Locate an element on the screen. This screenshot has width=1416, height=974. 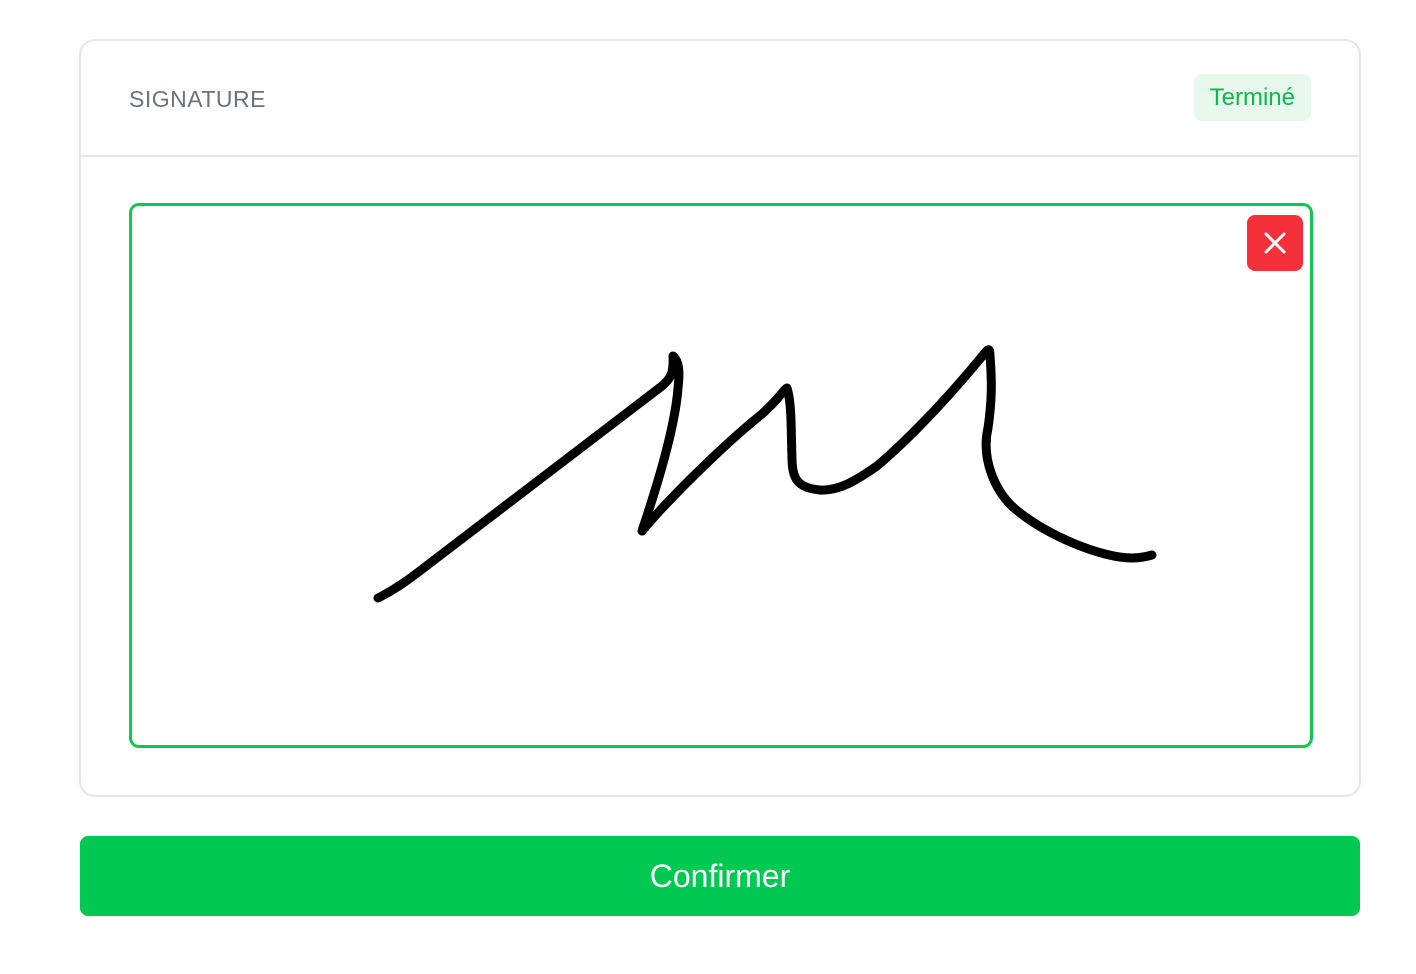
signature-drawing is located at coordinates (765, 474).